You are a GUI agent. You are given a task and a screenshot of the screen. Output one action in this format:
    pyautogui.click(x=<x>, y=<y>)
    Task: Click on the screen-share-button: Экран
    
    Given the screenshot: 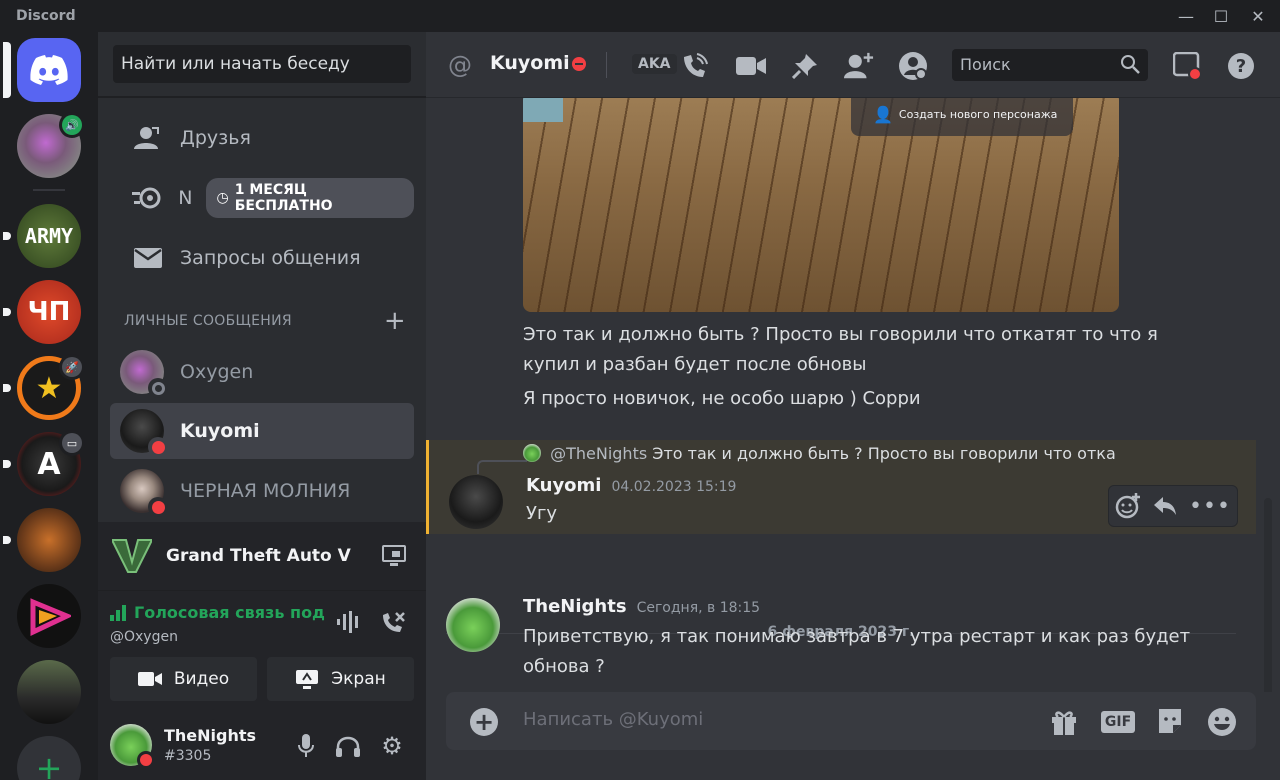 What is the action you would take?
    pyautogui.click(x=340, y=679)
    